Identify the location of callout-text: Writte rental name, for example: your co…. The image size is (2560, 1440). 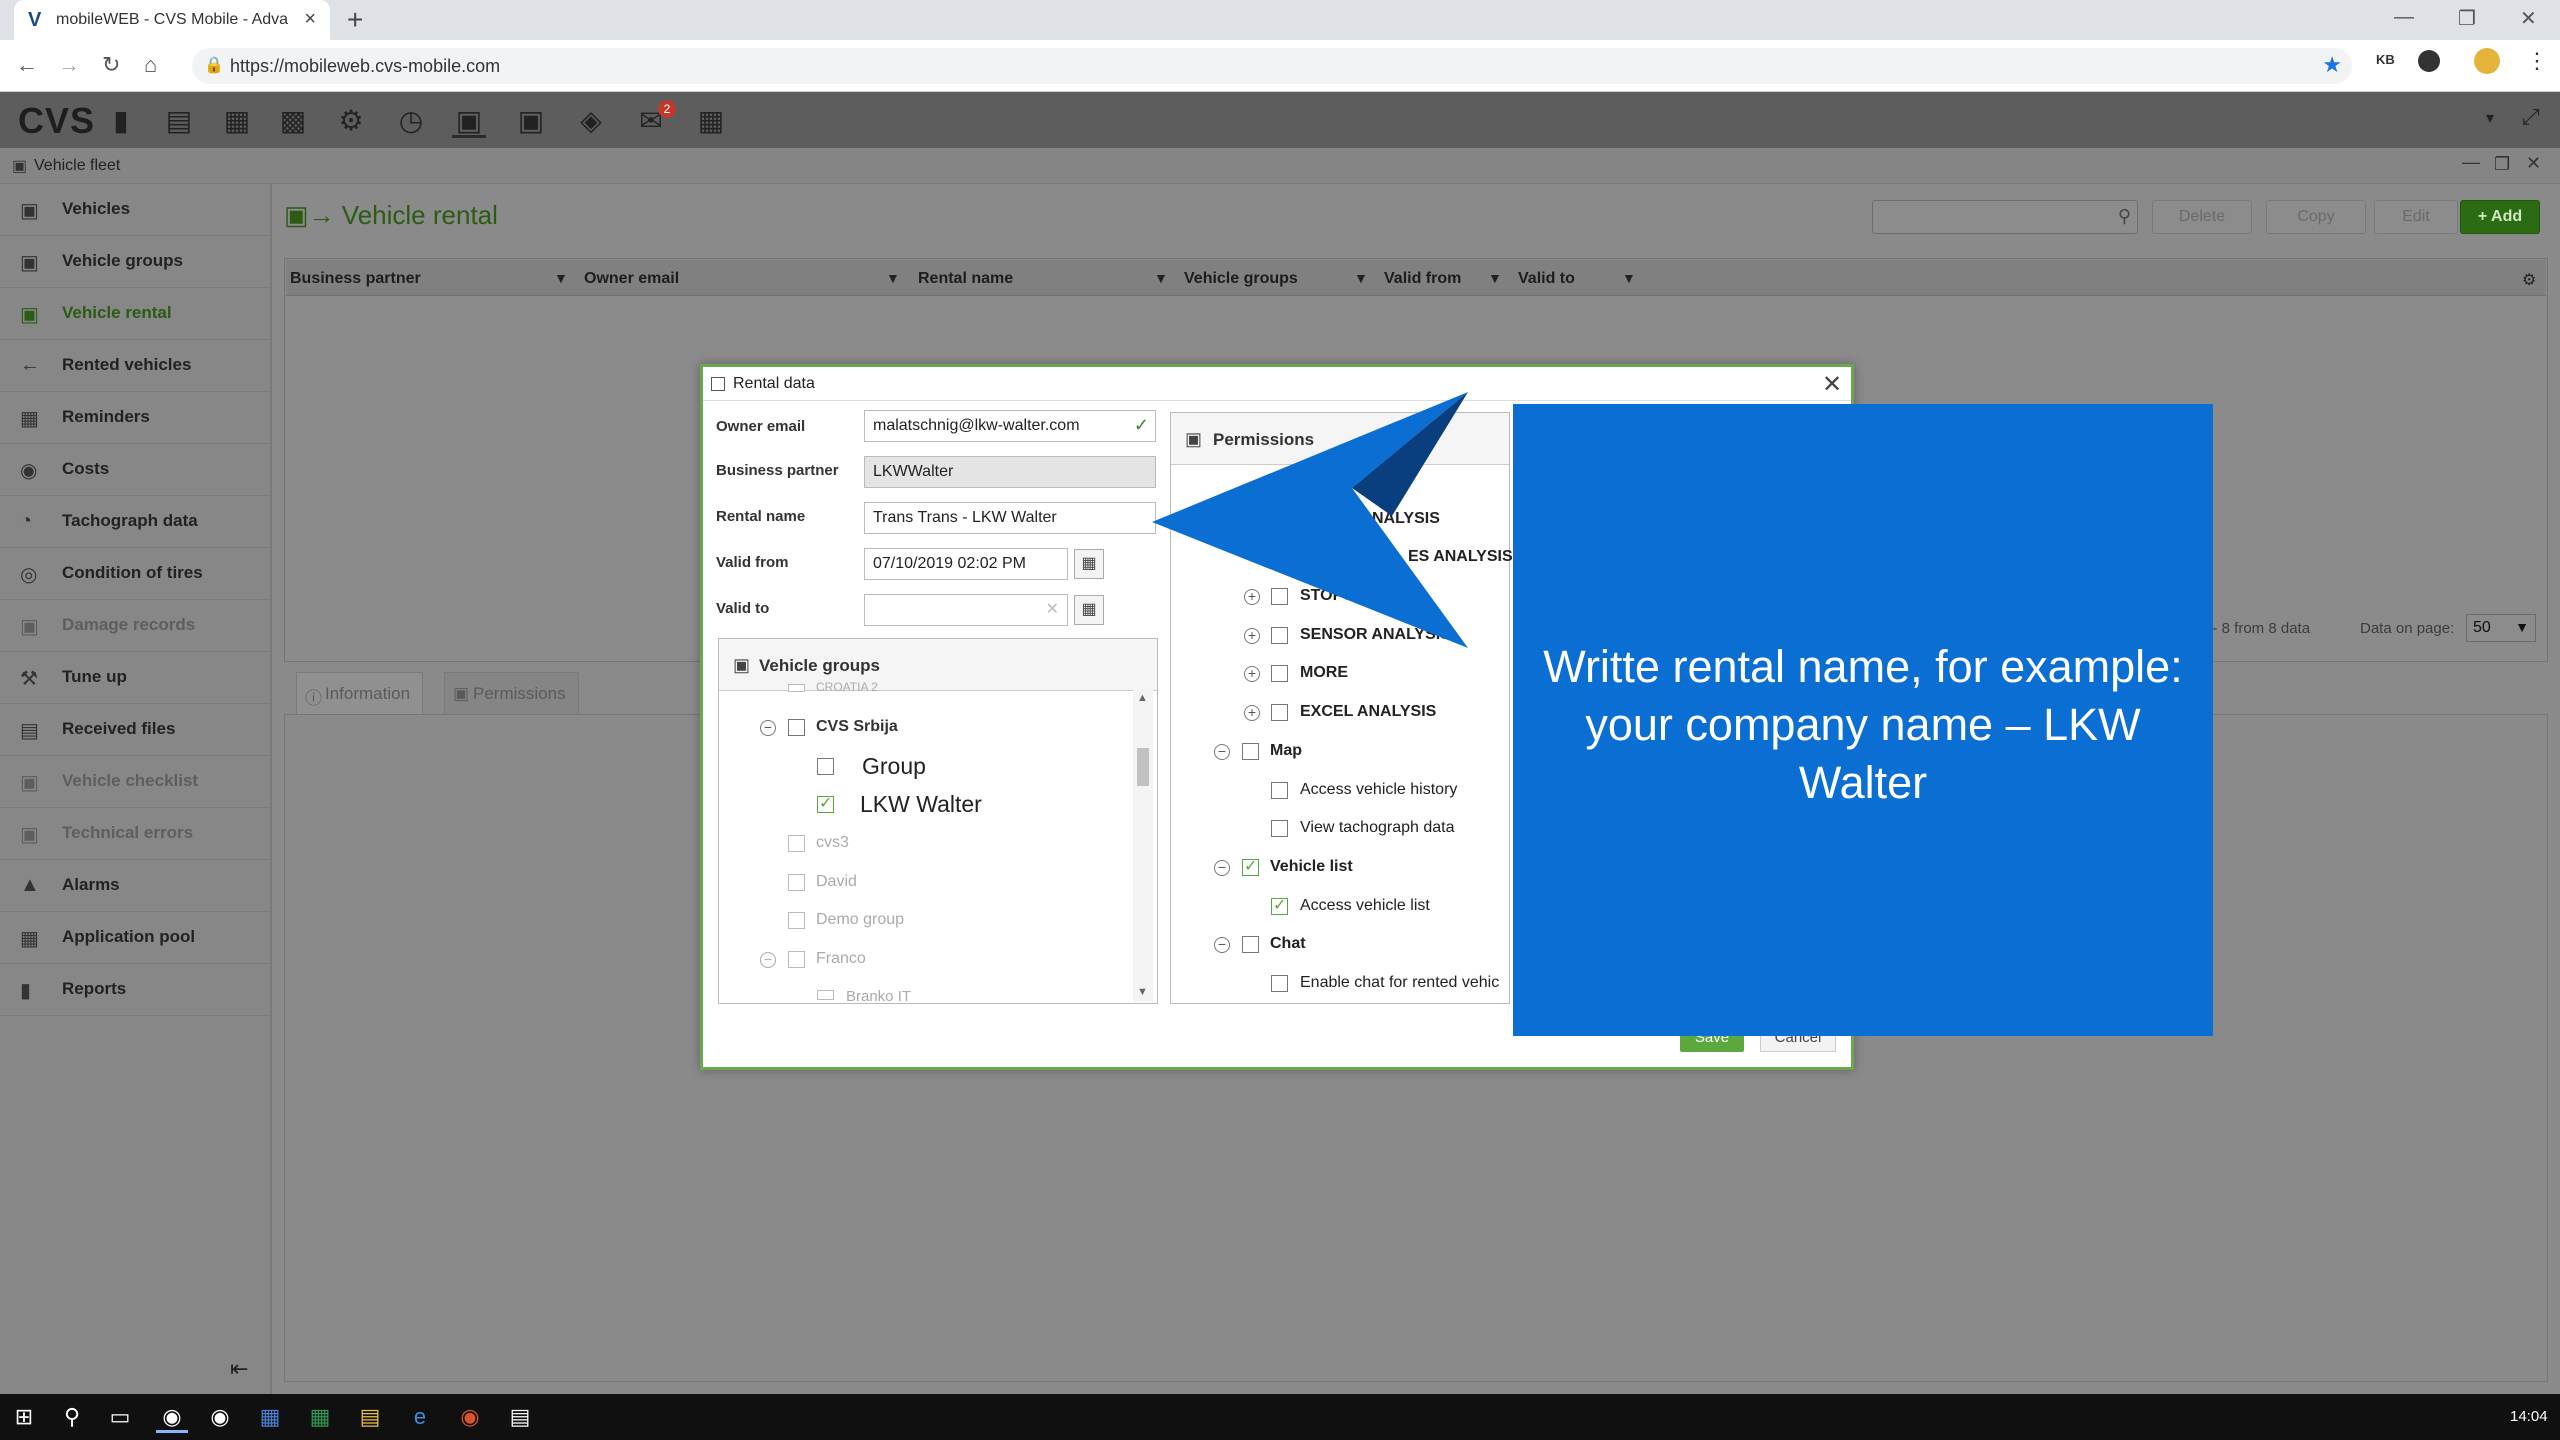
(1863, 724).